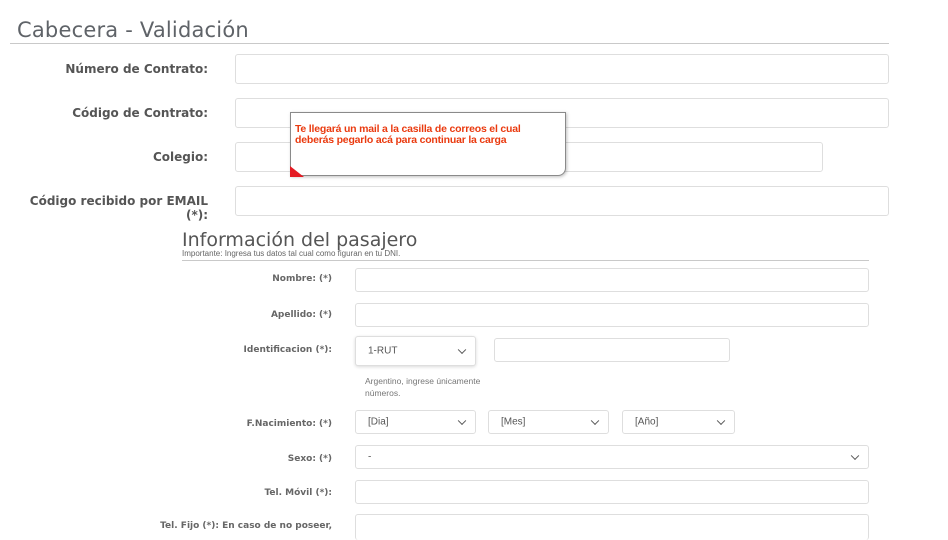 The height and width of the screenshot is (540, 948). I want to click on dia-value: [Dia], so click(378, 422).